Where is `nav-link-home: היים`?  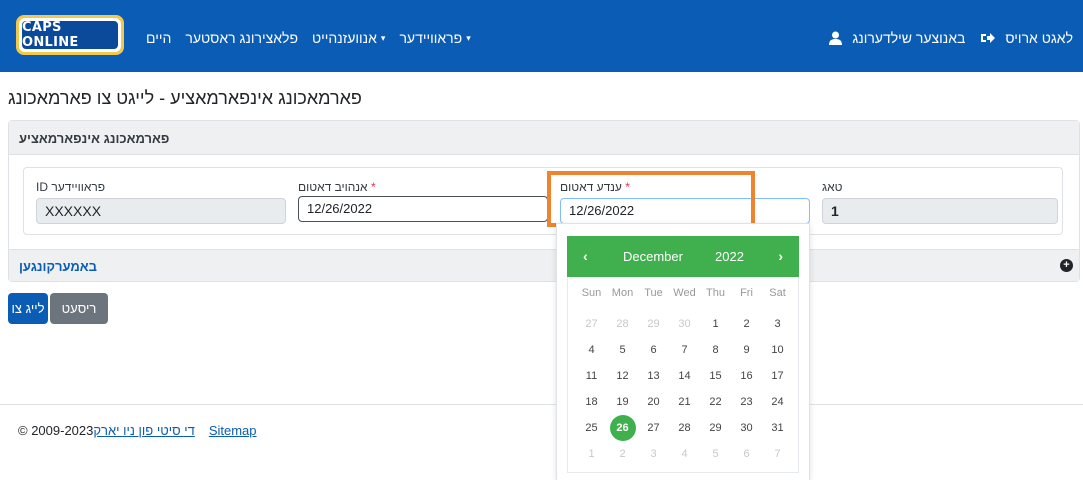
nav-link-home: היים is located at coordinates (158, 38).